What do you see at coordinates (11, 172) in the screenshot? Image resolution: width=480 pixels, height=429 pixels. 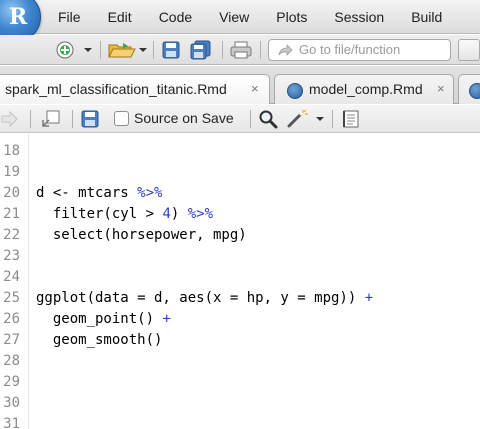 I see `line-number: 19` at bounding box center [11, 172].